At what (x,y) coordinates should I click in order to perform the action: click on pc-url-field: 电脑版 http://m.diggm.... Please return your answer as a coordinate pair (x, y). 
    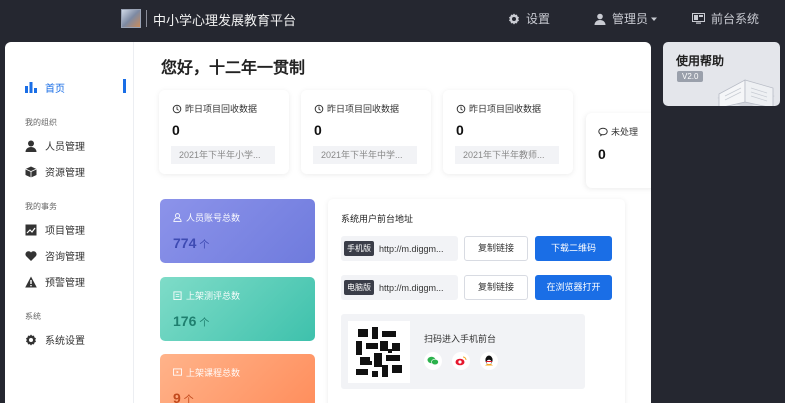
    Looking at the image, I should click on (399, 287).